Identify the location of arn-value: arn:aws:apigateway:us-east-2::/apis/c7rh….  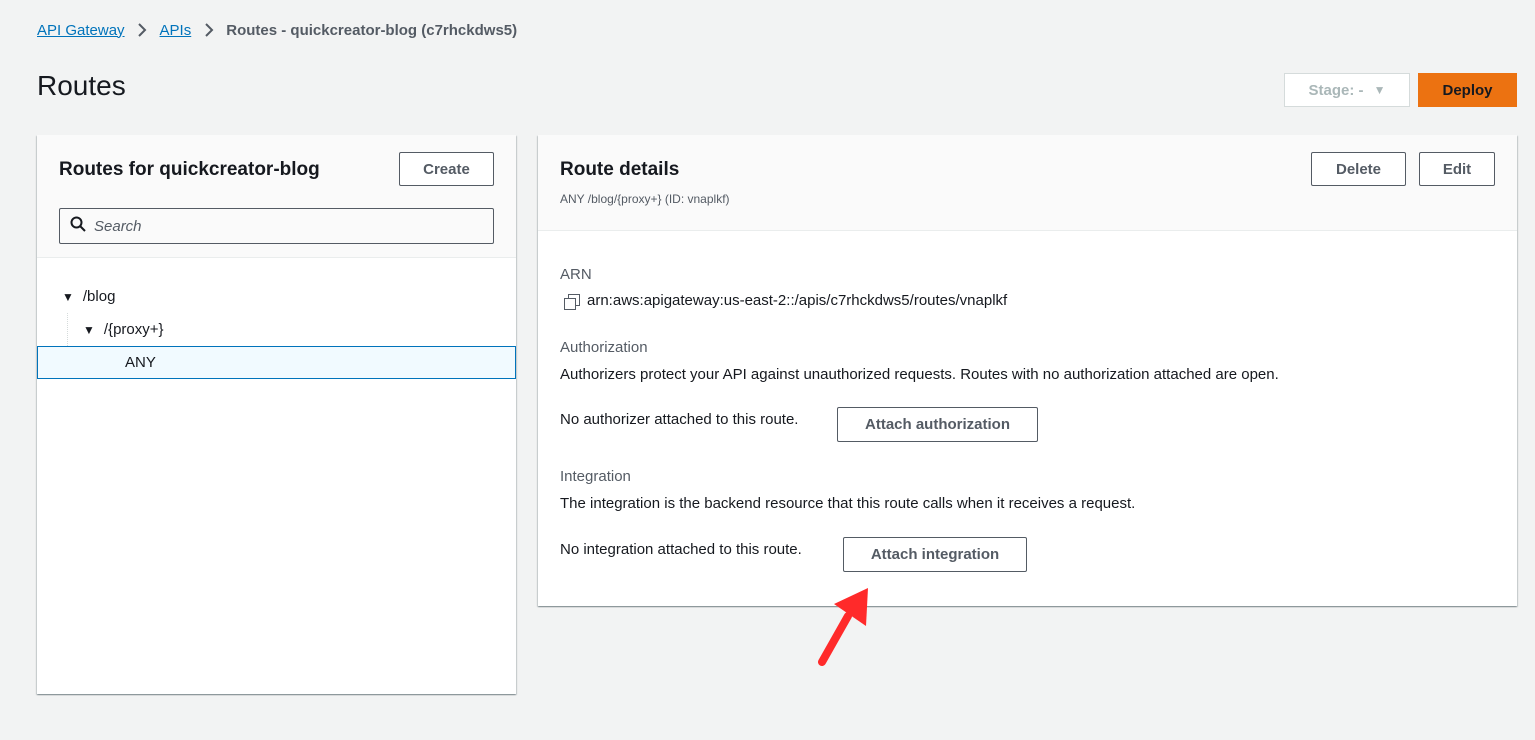
(797, 300).